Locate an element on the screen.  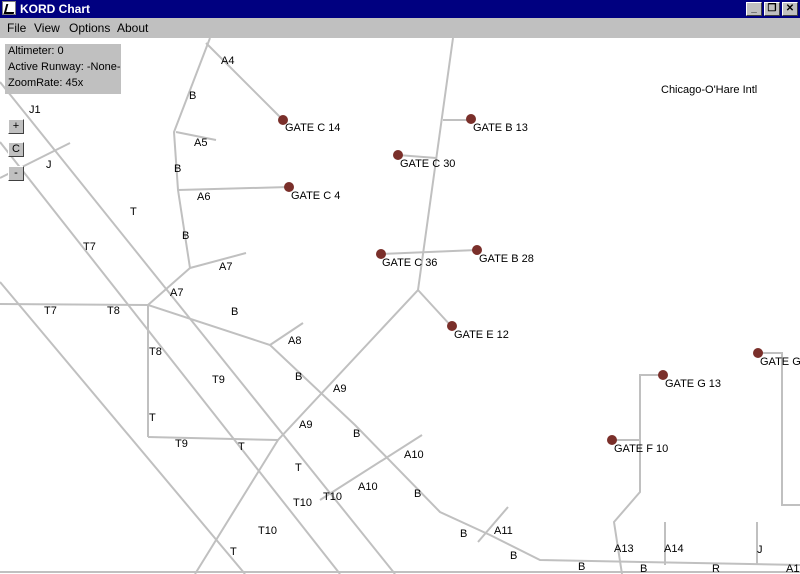
taxiway-label: A12 is located at coordinates (793, 568).